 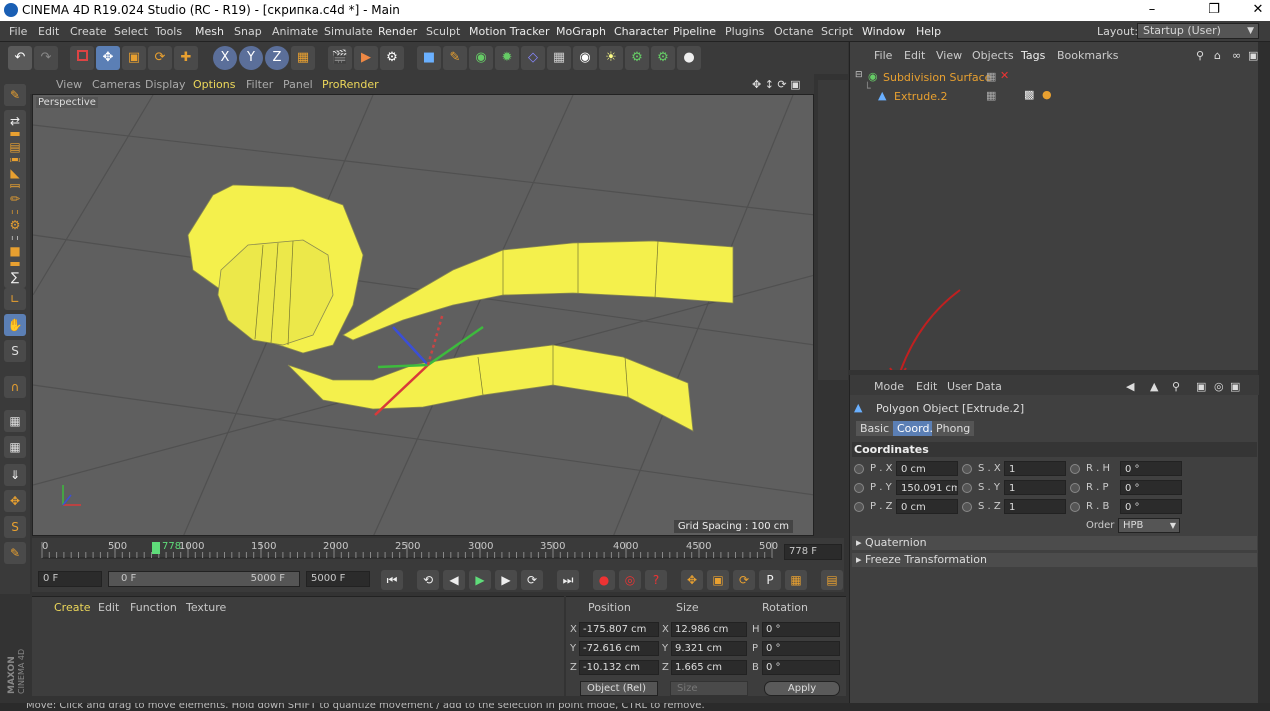 I want to click on rb-field: 0 °, so click(x=1151, y=506).